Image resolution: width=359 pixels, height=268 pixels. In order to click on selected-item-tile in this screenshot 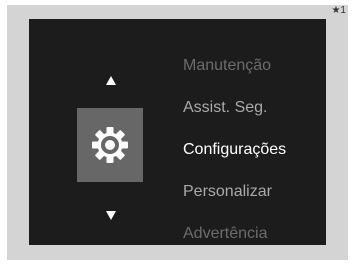, I will do `click(110, 145)`.